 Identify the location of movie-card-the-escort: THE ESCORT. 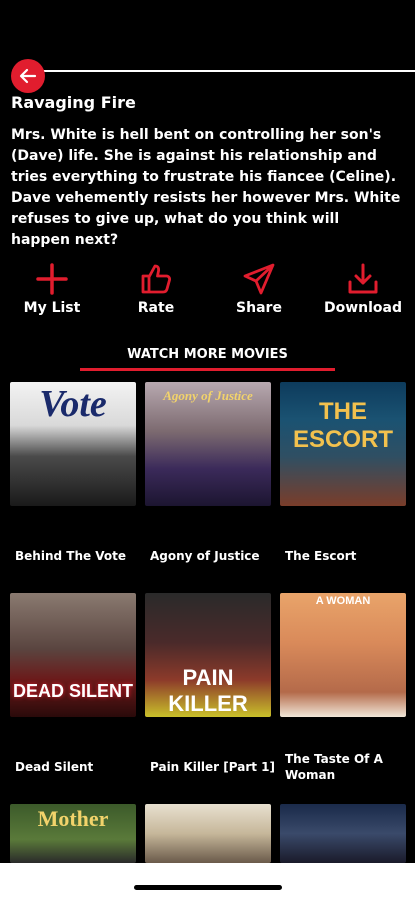
(343, 444).